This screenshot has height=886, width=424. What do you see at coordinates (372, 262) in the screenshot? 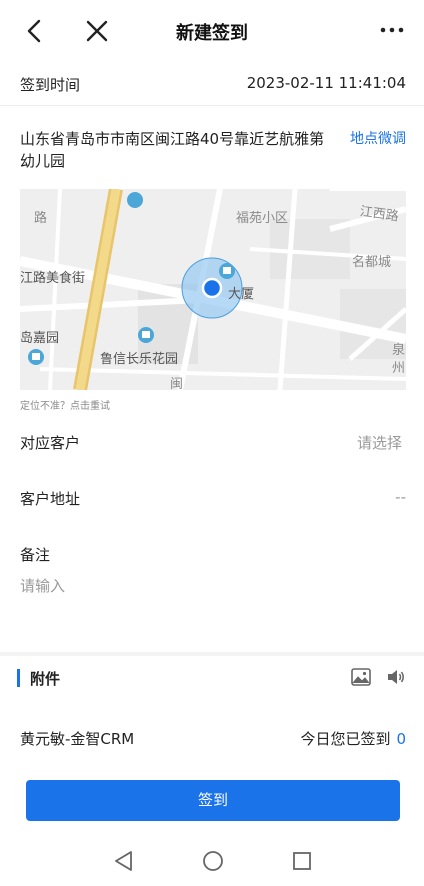
I see `map-poi: 名都城` at bounding box center [372, 262].